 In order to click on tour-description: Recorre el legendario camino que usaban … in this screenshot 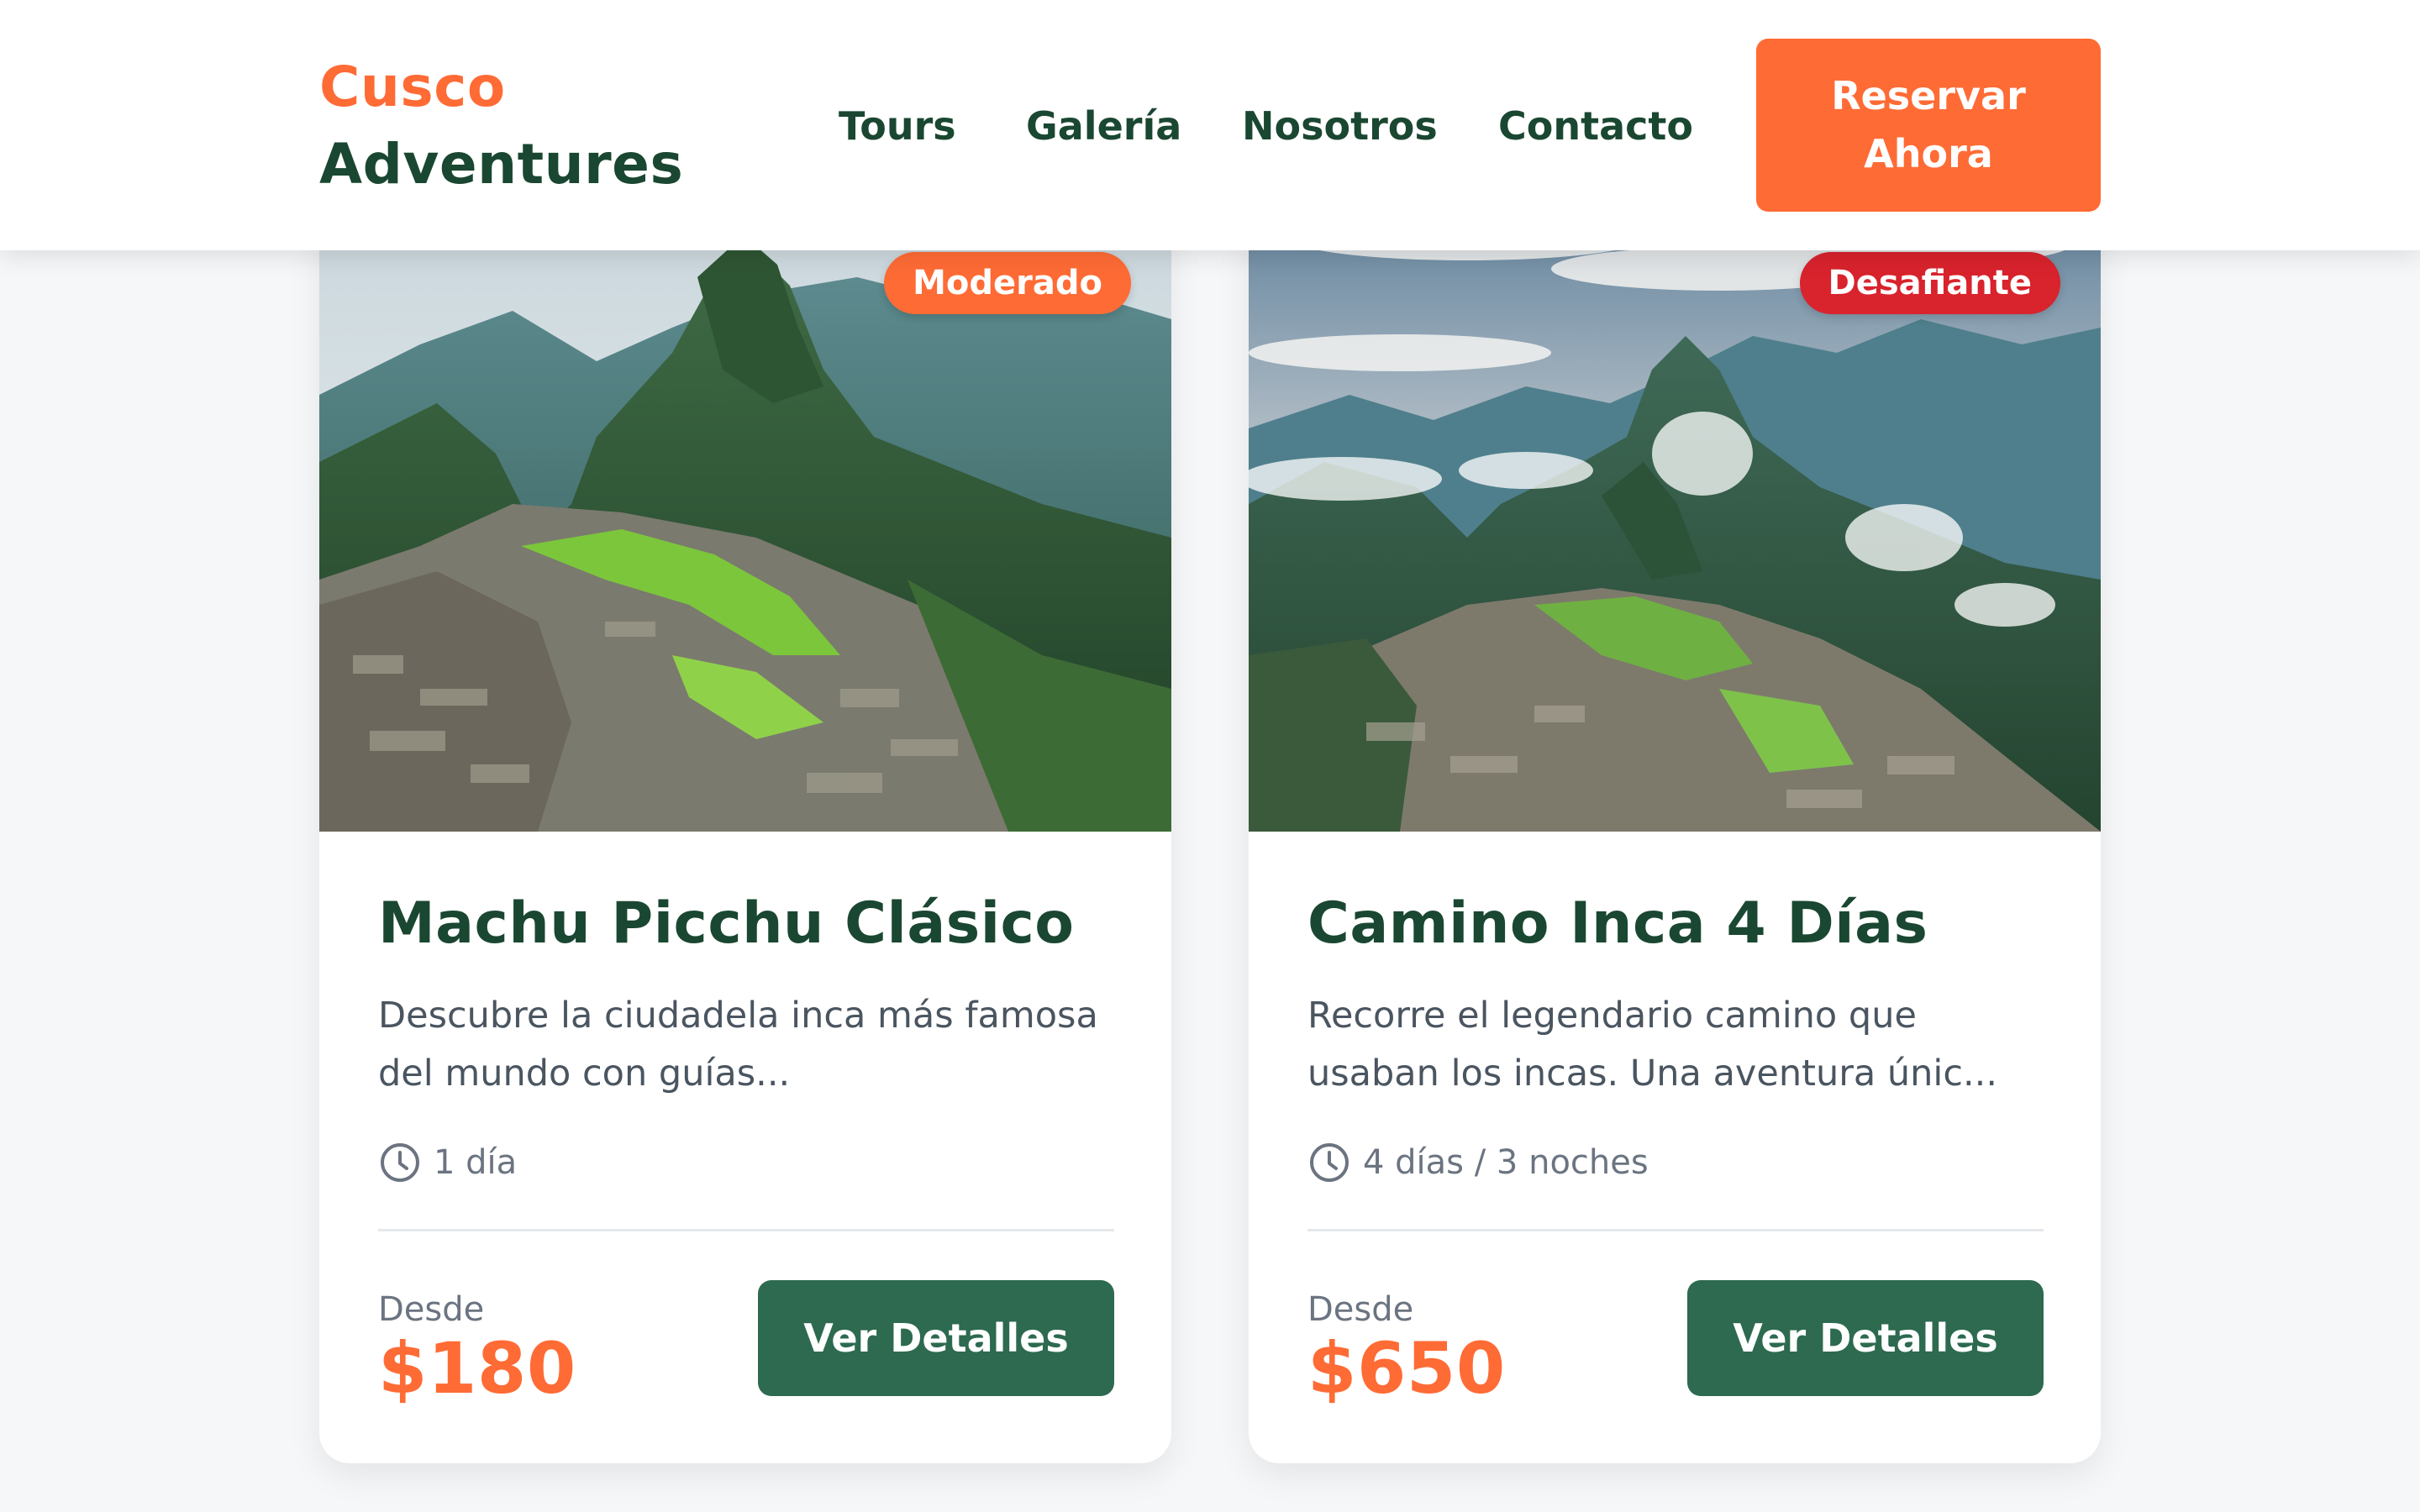, I will do `click(1652, 1045)`.